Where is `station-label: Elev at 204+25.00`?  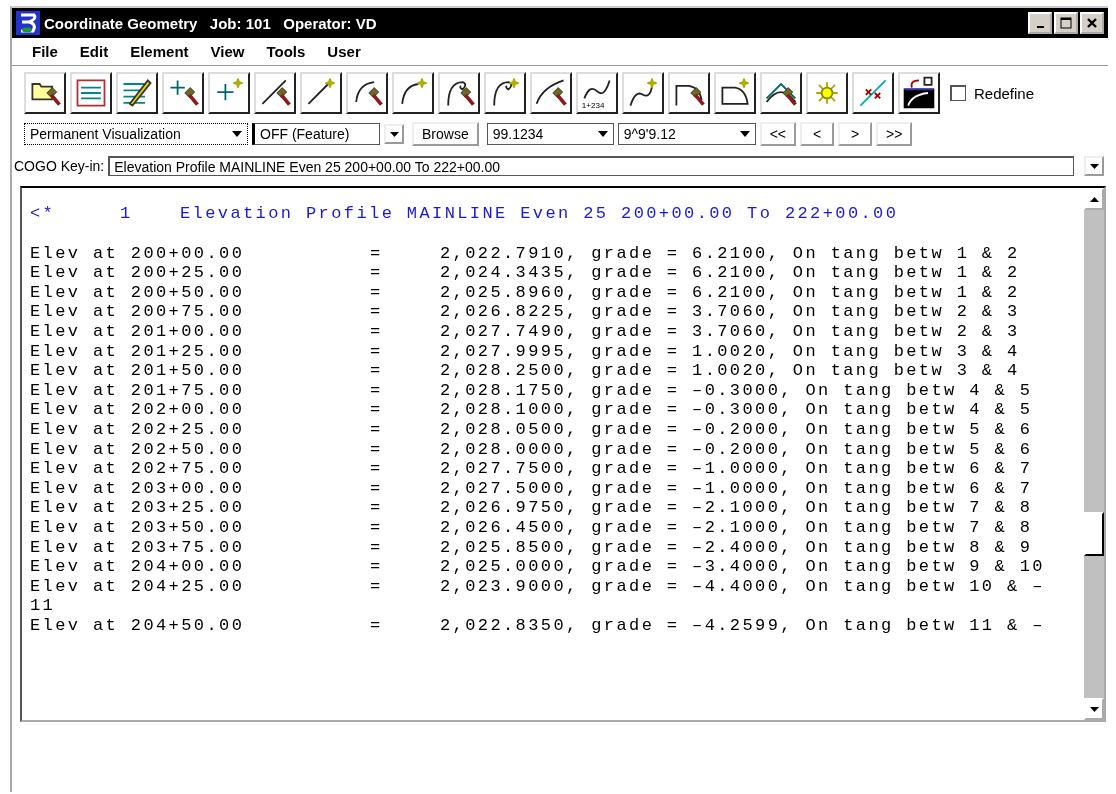 station-label: Elev at 204+25.00 is located at coordinates (138, 586).